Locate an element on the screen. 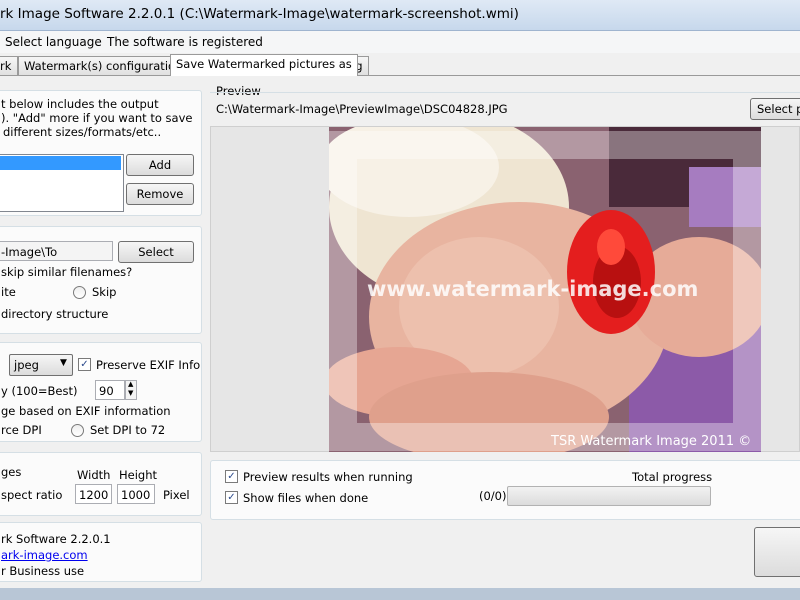 This screenshot has width=800, height=600. select-preview-button: Select pr is located at coordinates (775, 109).